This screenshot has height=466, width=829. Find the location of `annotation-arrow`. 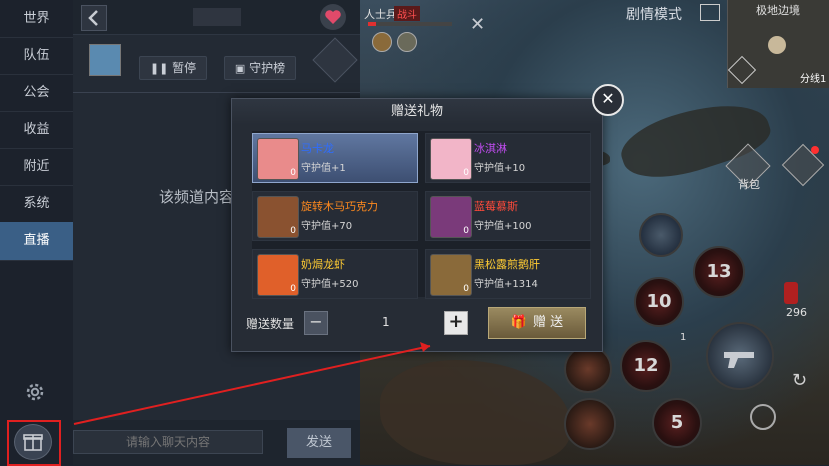

annotation-arrow is located at coordinates (252, 383).